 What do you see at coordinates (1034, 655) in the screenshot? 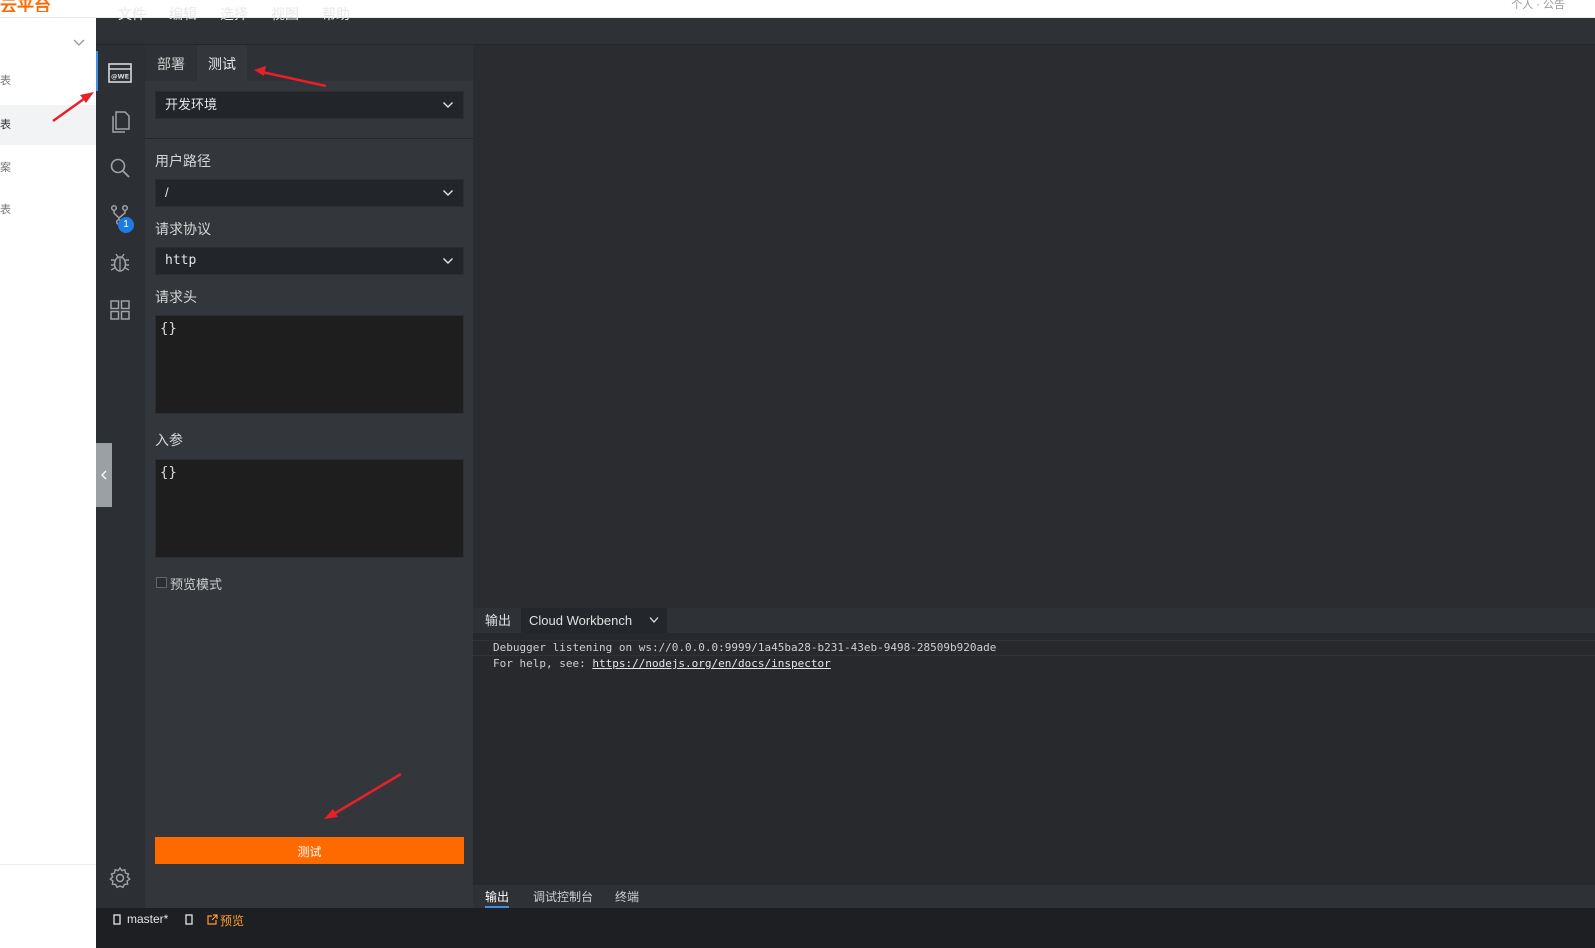
I see `output-separator` at bounding box center [1034, 655].